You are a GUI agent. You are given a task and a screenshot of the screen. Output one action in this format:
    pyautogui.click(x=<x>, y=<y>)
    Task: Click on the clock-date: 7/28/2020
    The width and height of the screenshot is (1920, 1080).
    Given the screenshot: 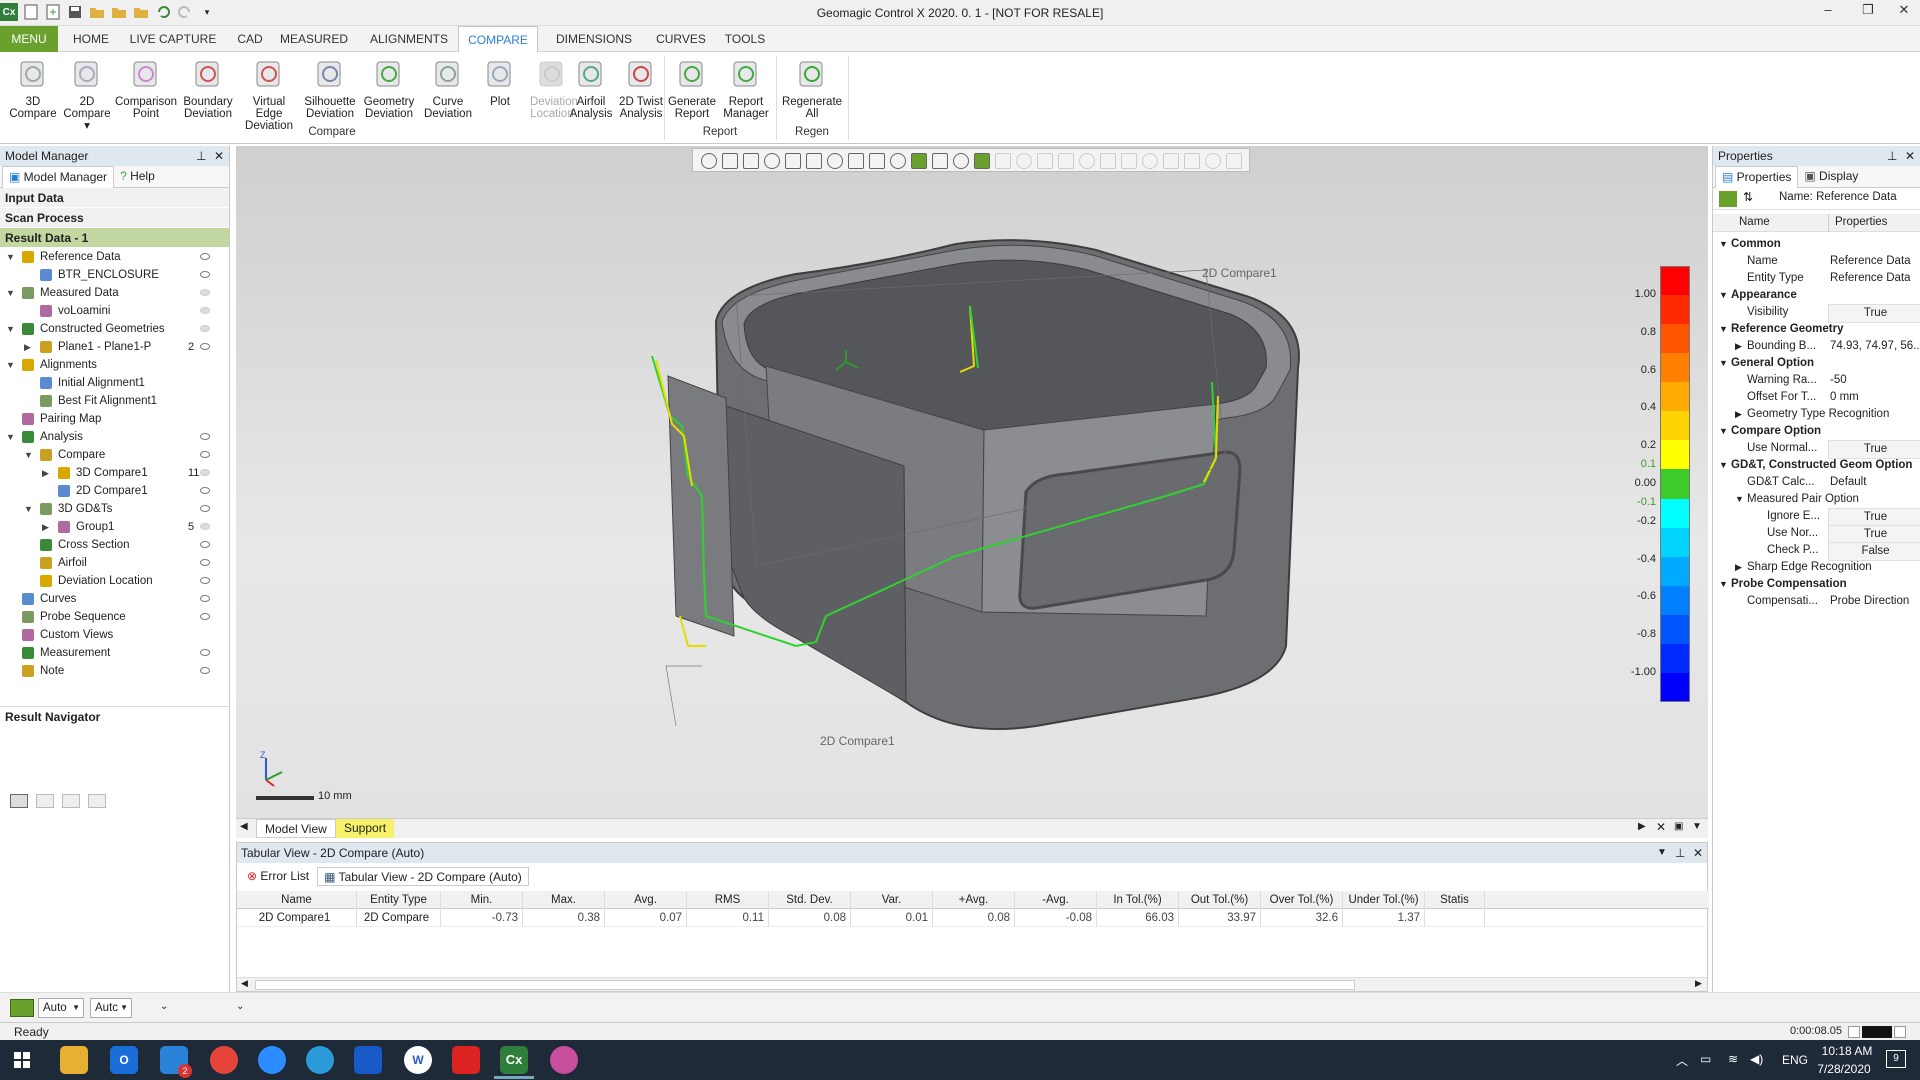 What is the action you would take?
    pyautogui.click(x=1844, y=1069)
    